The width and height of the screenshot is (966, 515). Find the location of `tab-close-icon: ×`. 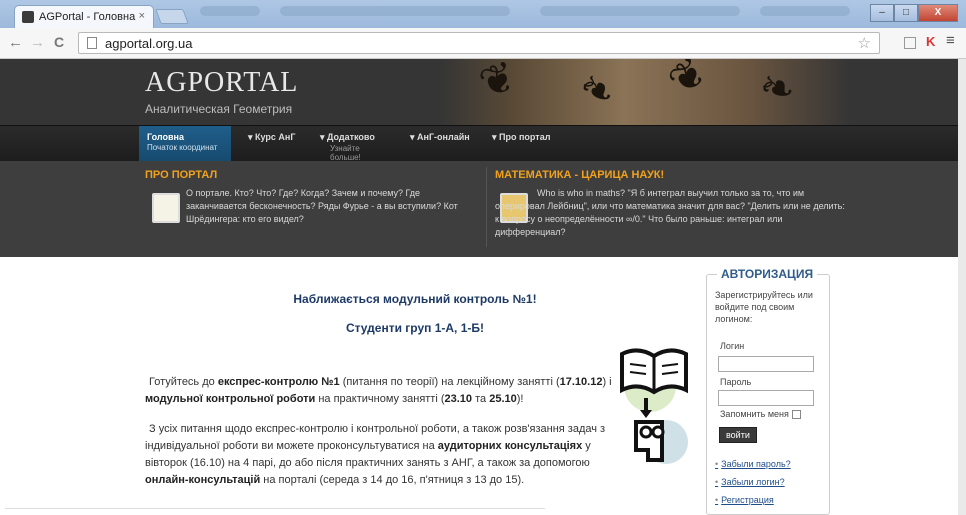

tab-close-icon: × is located at coordinates (142, 16).